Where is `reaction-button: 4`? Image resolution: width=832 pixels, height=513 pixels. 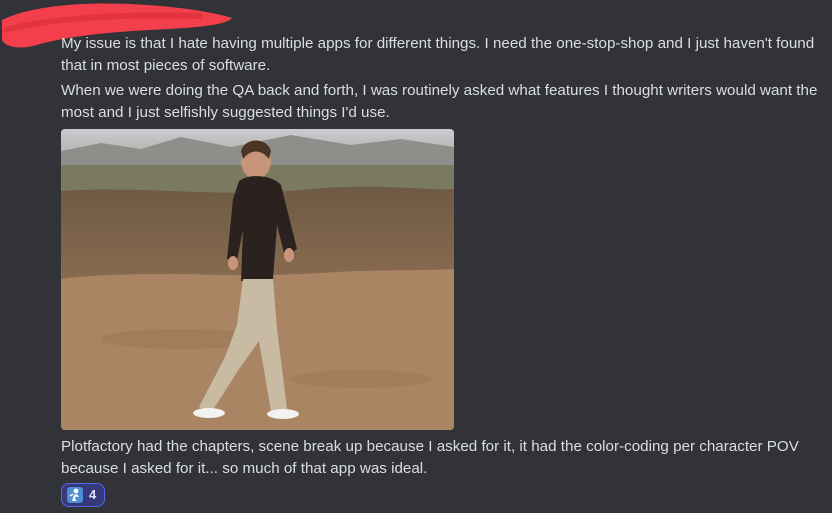 reaction-button: 4 is located at coordinates (83, 495).